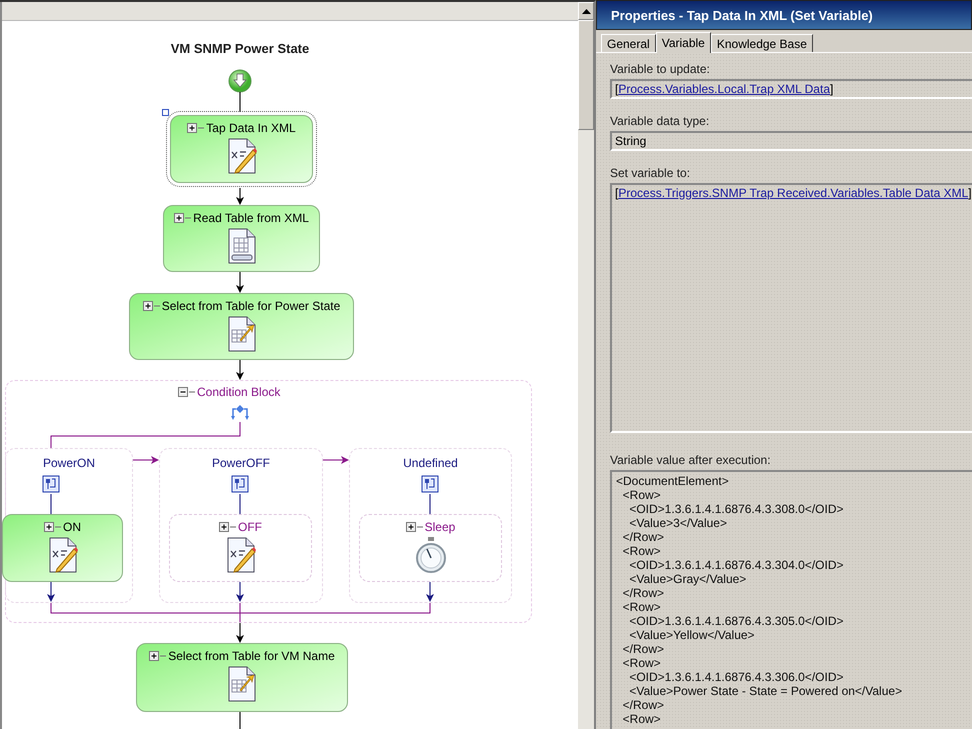 The width and height of the screenshot is (972, 729). Describe the element at coordinates (791, 308) in the screenshot. I see `value-field: [Process.Triggers.SNMP Trap Received.Variables.Table Data XML]` at that location.